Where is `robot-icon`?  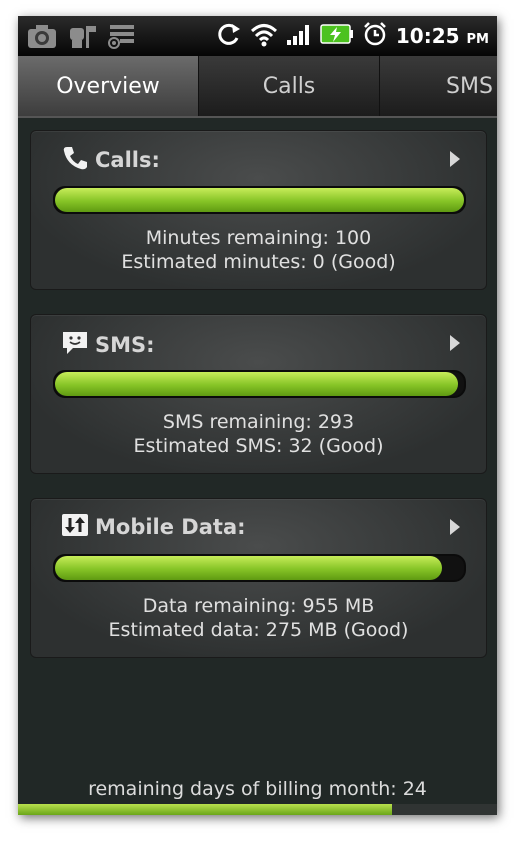
robot-icon is located at coordinates (82, 36).